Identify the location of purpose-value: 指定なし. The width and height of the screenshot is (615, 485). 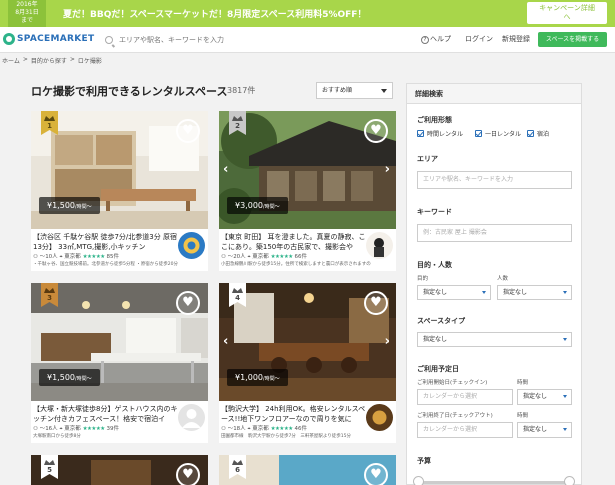
(435, 292).